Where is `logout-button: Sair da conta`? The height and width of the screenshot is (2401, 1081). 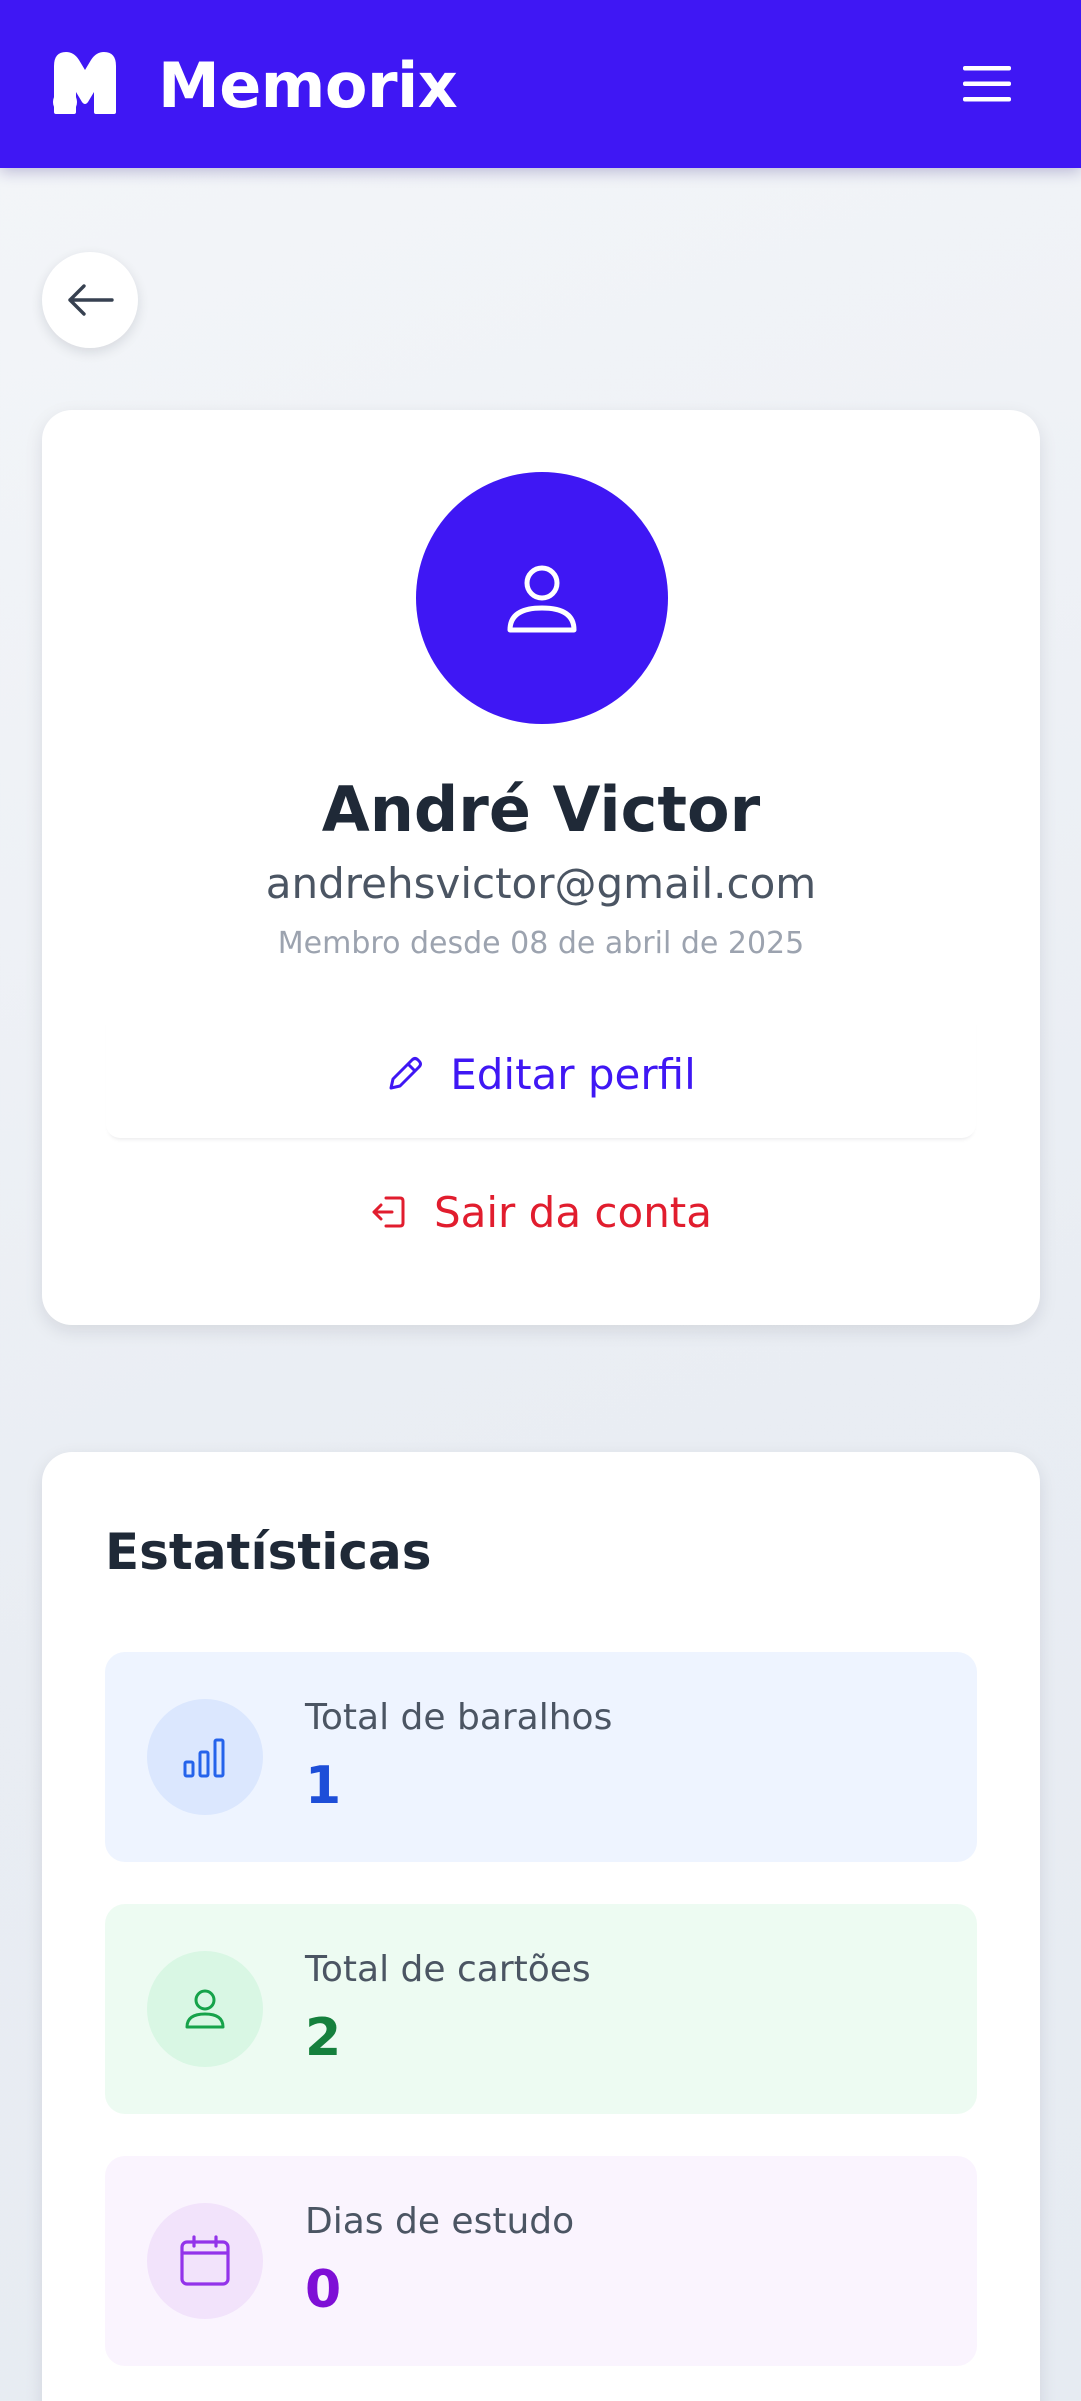
logout-button: Sair da conta is located at coordinates (541, 1212).